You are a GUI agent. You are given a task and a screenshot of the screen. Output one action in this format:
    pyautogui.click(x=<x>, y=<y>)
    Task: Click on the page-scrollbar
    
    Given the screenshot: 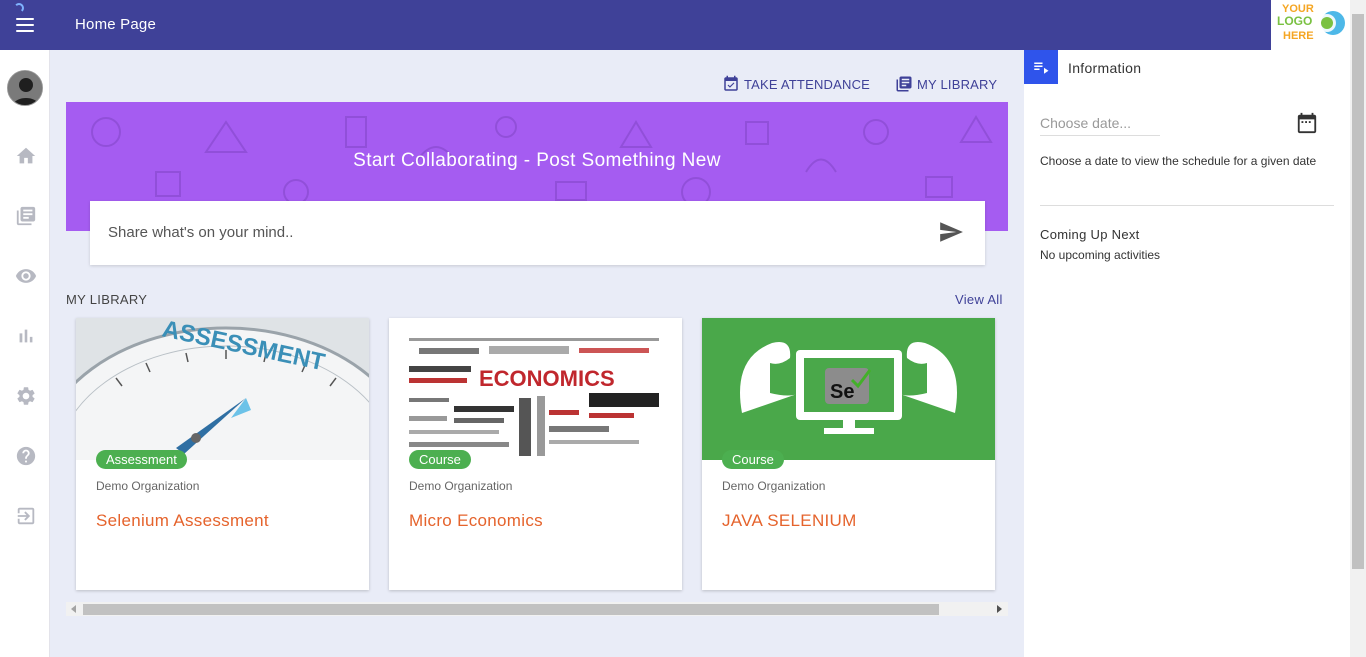 What is the action you would take?
    pyautogui.click(x=1358, y=328)
    